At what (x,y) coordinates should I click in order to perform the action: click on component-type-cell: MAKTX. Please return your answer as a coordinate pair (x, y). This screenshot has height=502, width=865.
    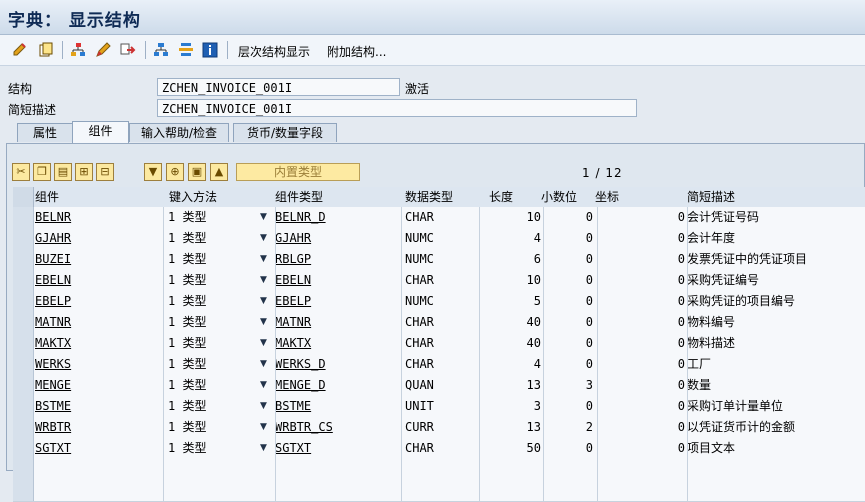
    Looking at the image, I should click on (338, 343).